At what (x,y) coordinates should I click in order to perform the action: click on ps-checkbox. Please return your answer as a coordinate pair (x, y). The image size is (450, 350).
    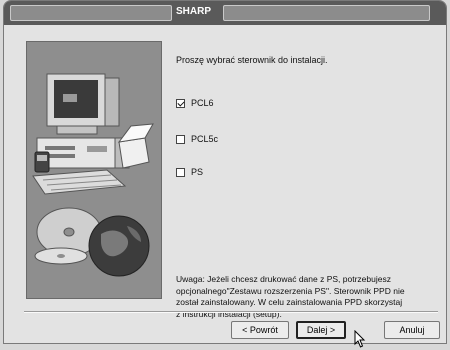
    Looking at the image, I should click on (180, 172).